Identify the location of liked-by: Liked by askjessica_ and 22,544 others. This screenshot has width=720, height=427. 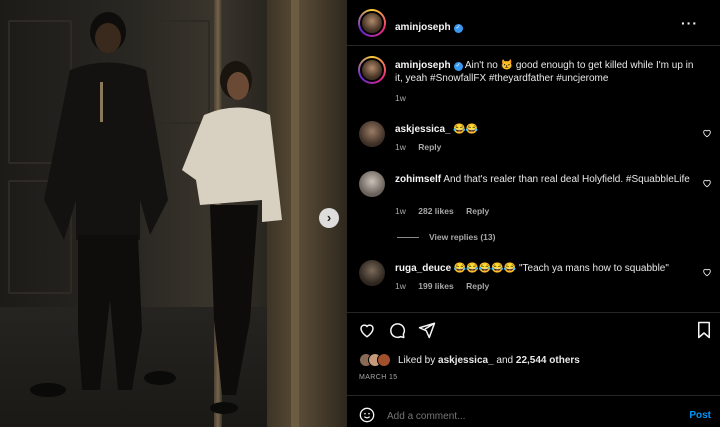
(489, 360).